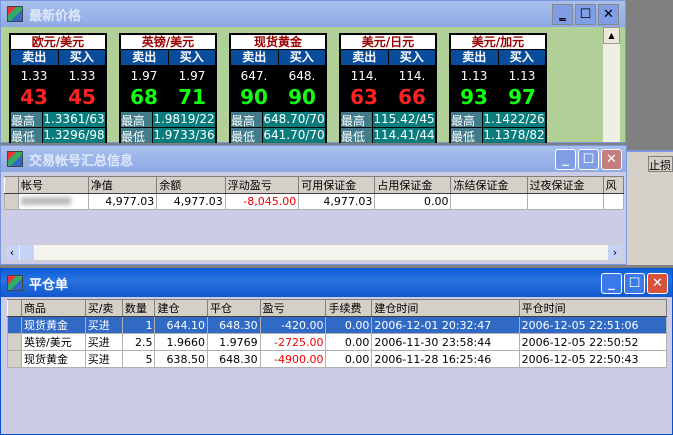 The height and width of the screenshot is (435, 673). Describe the element at coordinates (388, 42) in the screenshot. I see `symbol-name: 美元/日元` at that location.